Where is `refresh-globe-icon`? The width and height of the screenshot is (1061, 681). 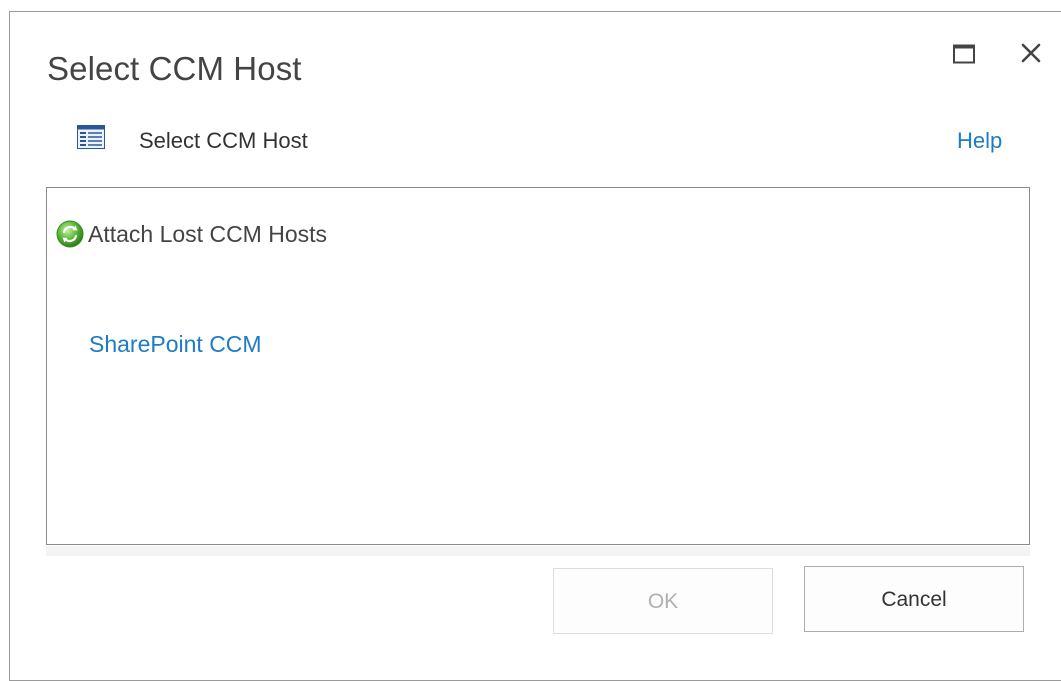 refresh-globe-icon is located at coordinates (70, 234).